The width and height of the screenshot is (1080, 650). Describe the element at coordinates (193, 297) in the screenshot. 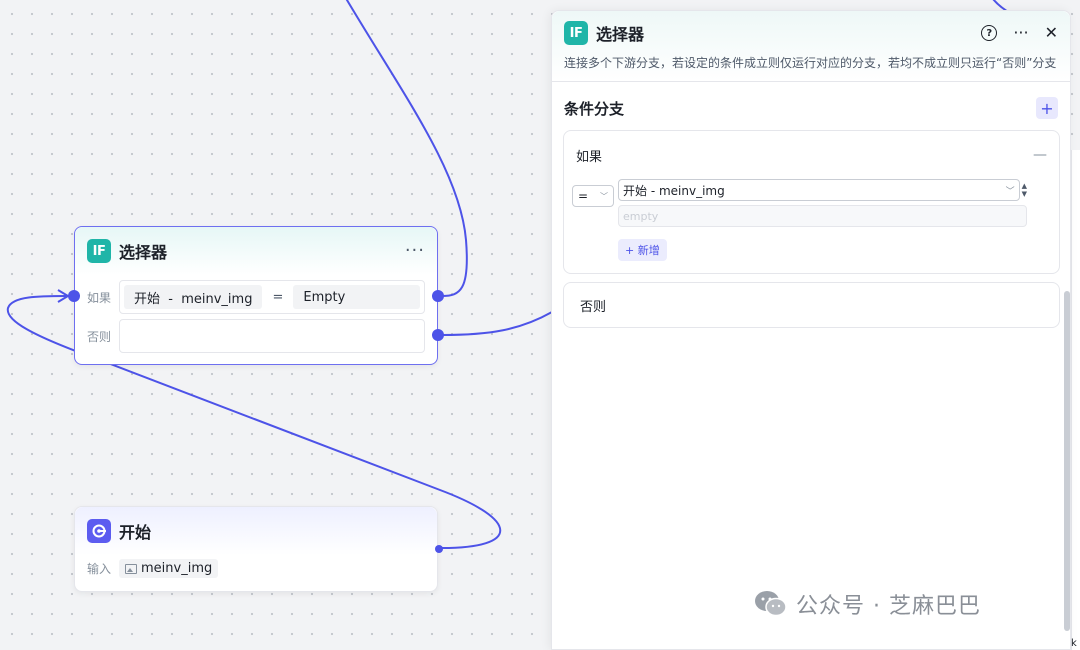

I see `condition-left: 开始 - meinv_img` at that location.